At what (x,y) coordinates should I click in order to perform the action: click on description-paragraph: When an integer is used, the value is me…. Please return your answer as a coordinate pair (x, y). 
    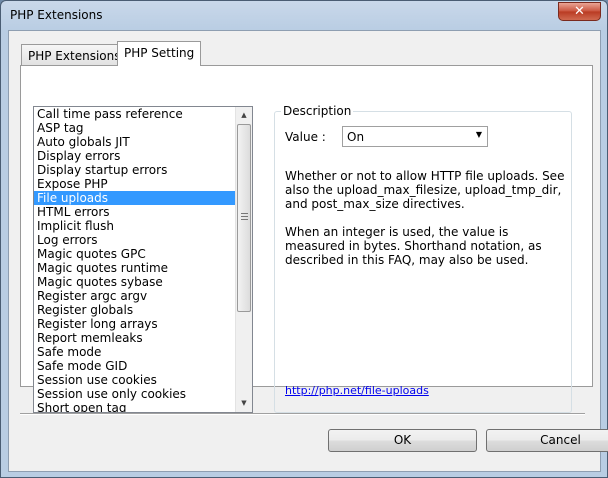
    Looking at the image, I should click on (413, 246).